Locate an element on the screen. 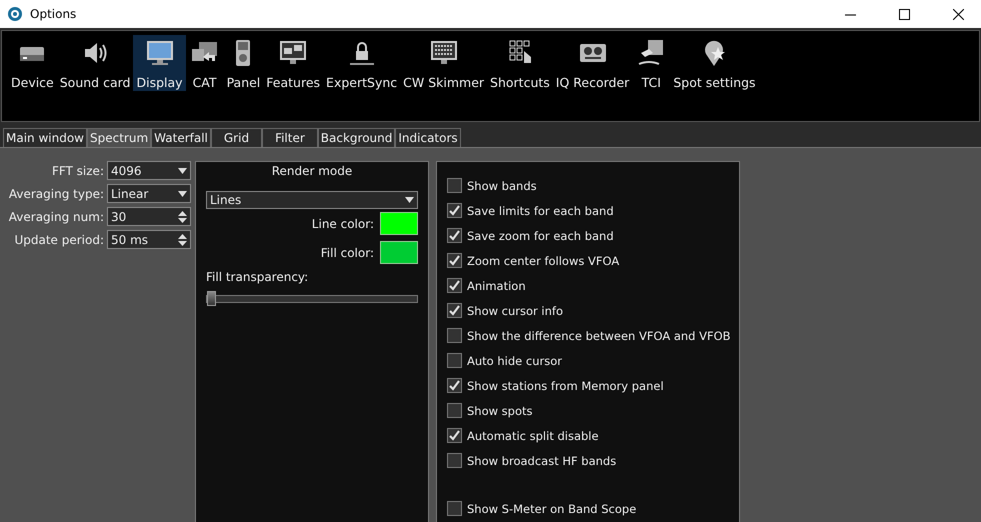 This screenshot has width=981, height=522. checkbox-label: Show spots is located at coordinates (500, 411).